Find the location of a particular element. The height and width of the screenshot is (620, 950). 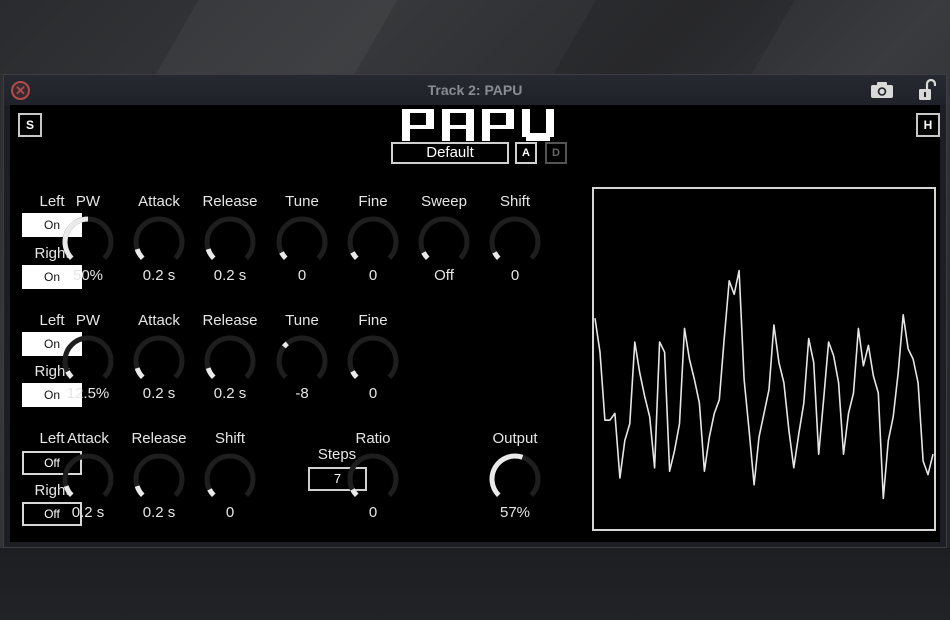

channel2-tune-knob is located at coordinates (302, 361).